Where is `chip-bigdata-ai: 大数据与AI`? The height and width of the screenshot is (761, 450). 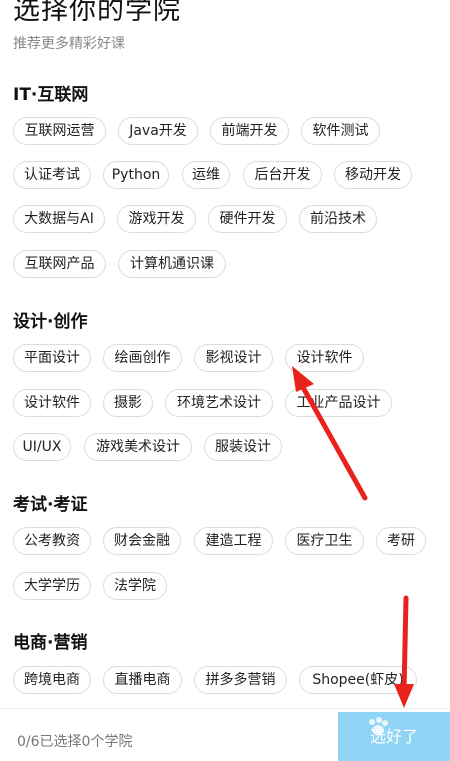 chip-bigdata-ai: 大数据与AI is located at coordinates (59, 219).